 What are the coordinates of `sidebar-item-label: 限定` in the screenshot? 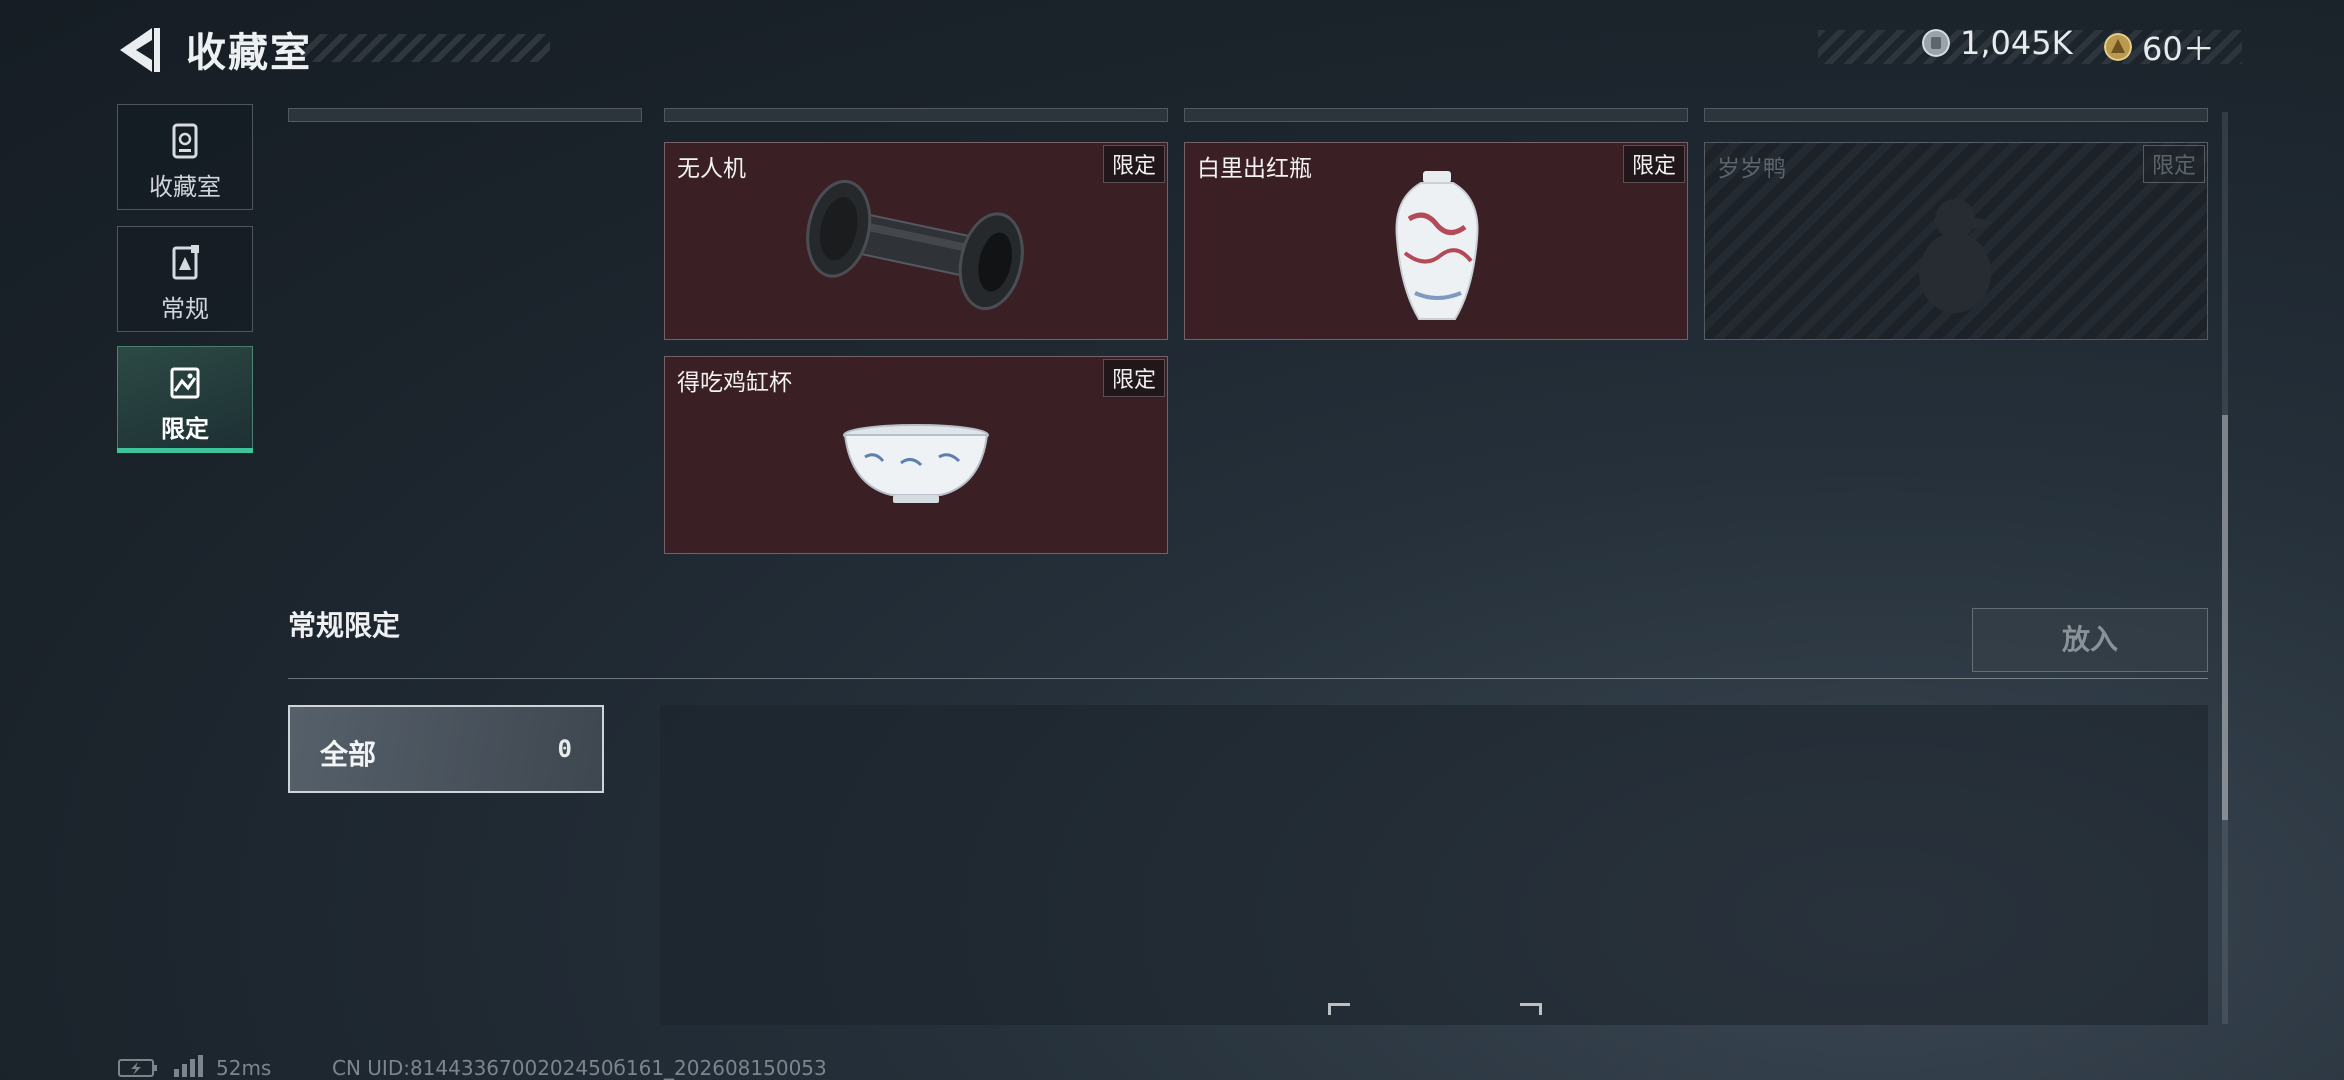 It's located at (185, 429).